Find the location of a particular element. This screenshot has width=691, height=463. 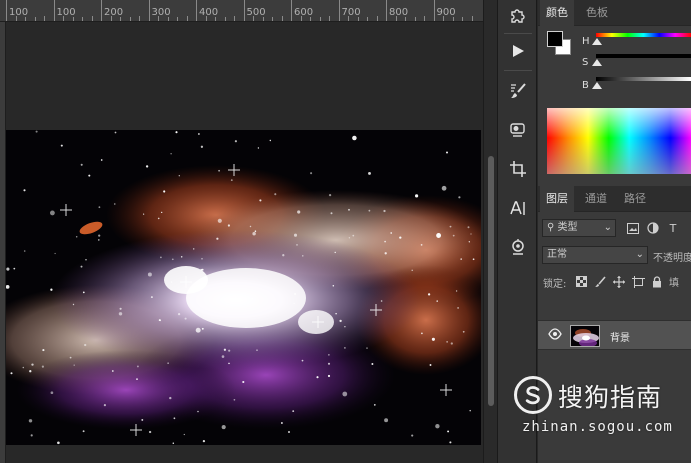

lock-position-icon is located at coordinates (619, 282).